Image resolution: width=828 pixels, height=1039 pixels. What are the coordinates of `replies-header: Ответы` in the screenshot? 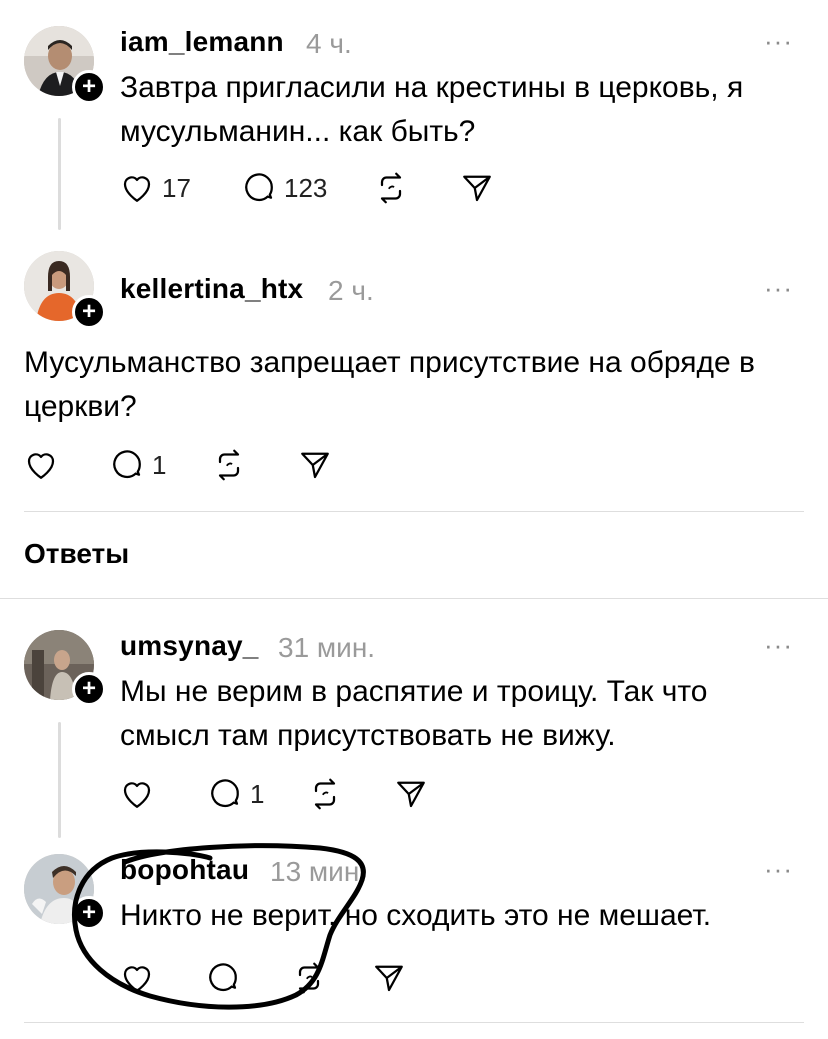 It's located at (77, 553).